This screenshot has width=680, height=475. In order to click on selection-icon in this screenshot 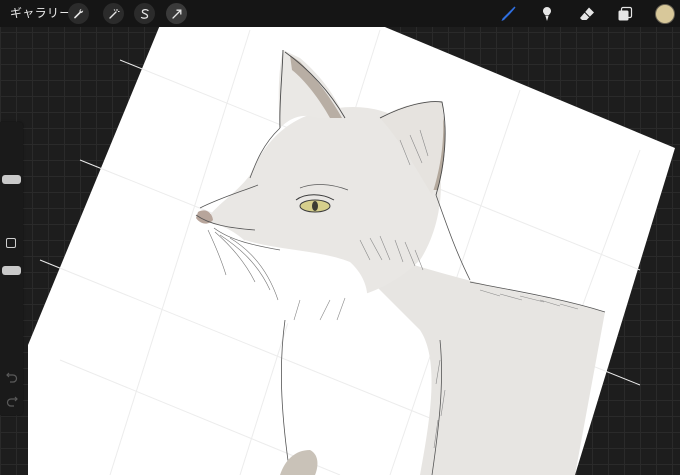, I will do `click(144, 13)`.